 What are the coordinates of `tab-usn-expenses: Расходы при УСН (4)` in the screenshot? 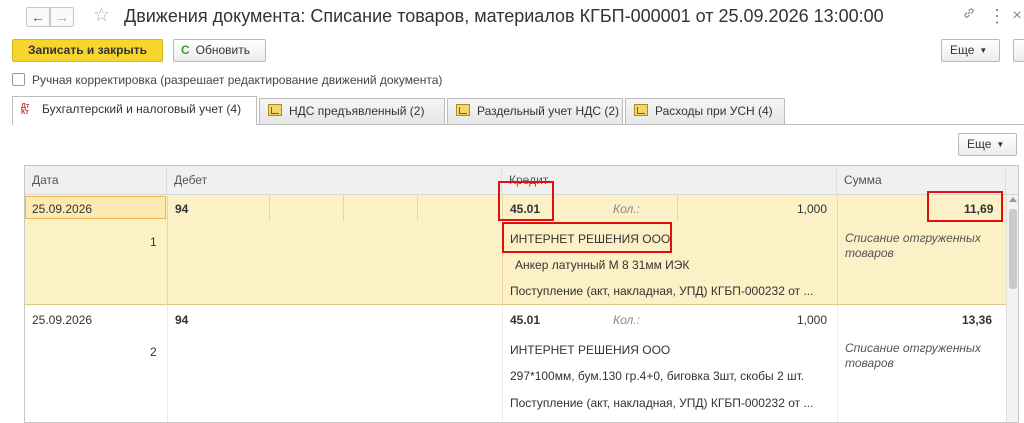 It's located at (705, 111).